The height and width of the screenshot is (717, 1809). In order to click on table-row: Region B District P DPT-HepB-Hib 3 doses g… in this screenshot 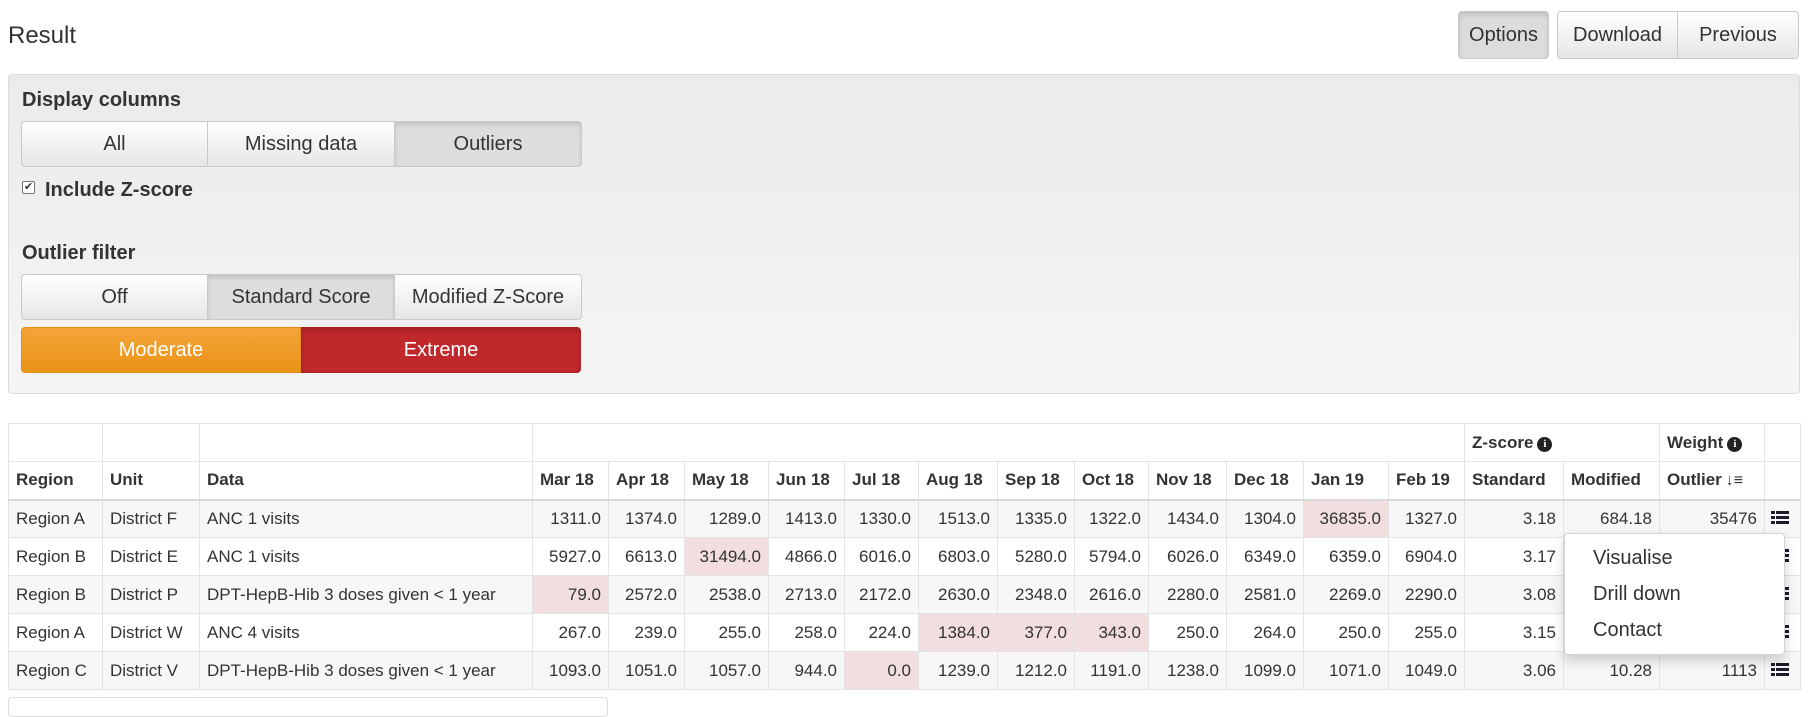, I will do `click(904, 594)`.